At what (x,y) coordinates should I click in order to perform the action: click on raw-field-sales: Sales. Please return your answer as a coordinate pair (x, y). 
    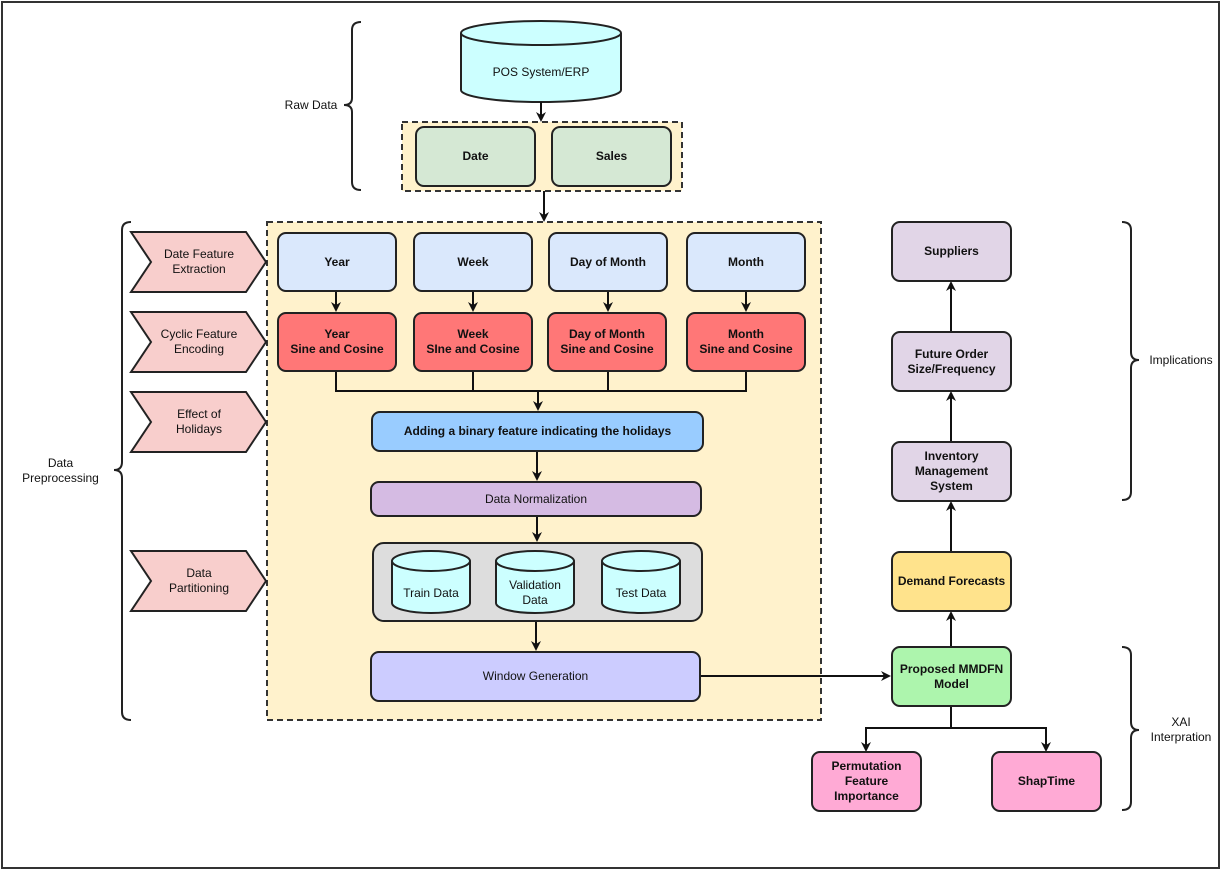
    Looking at the image, I should click on (611, 156).